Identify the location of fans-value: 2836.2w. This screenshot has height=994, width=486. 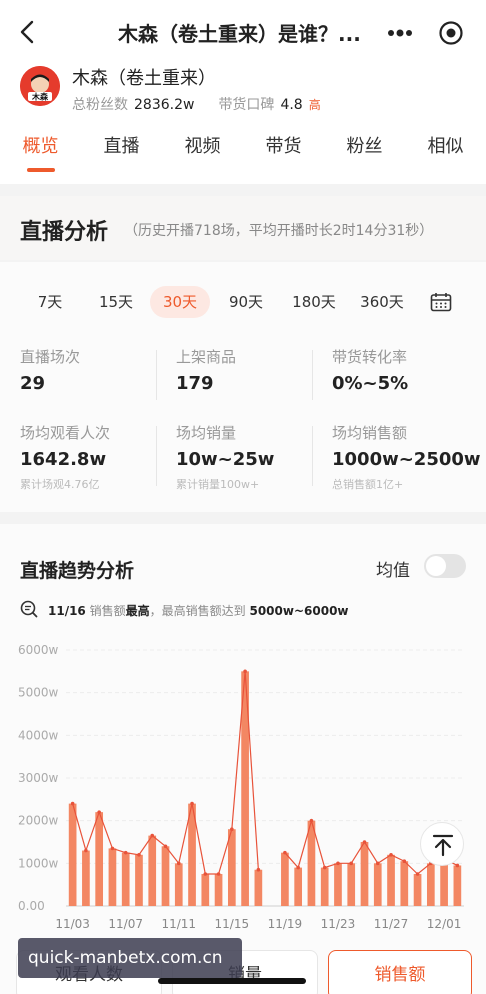
(164, 105).